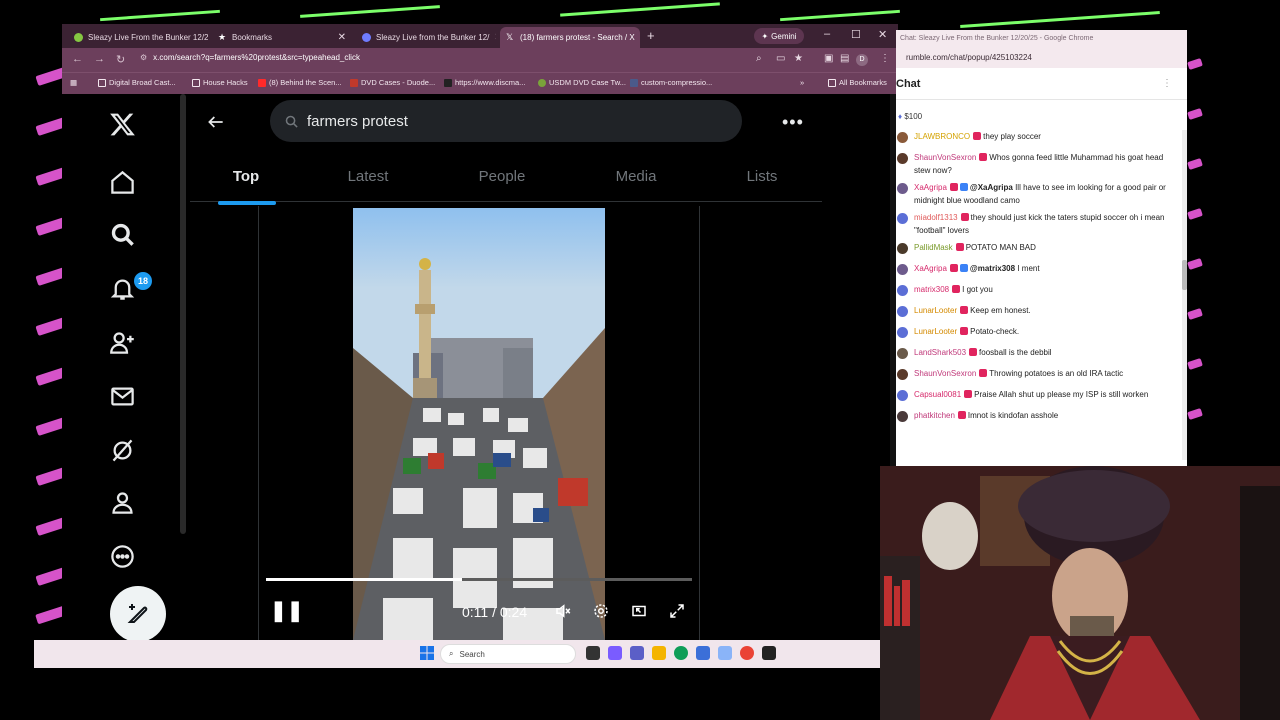 Image resolution: width=1280 pixels, height=720 pixels. What do you see at coordinates (138, 613) in the screenshot?
I see `post-button` at bounding box center [138, 613].